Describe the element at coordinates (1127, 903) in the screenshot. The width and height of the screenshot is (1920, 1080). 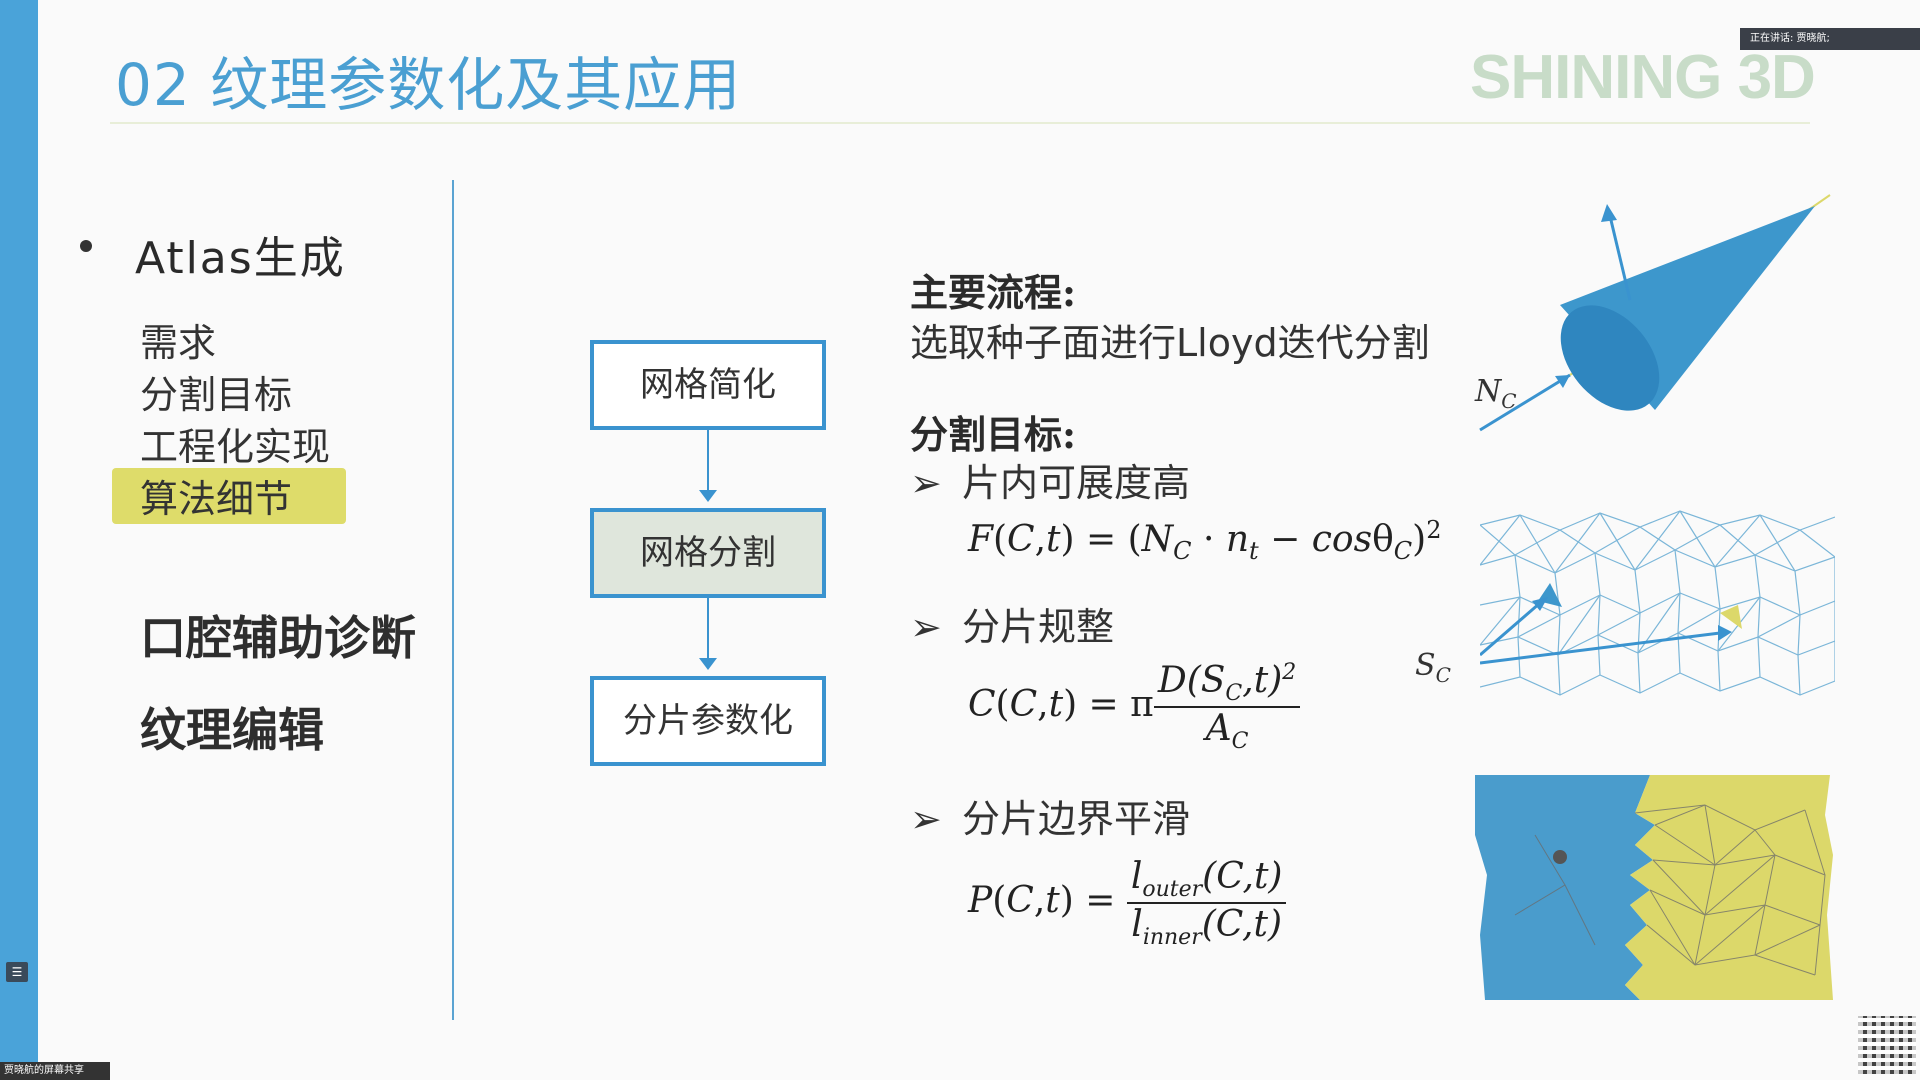
I see `formula-smoothness: P(C,t) = louter(C,t) linner(C,t)` at that location.